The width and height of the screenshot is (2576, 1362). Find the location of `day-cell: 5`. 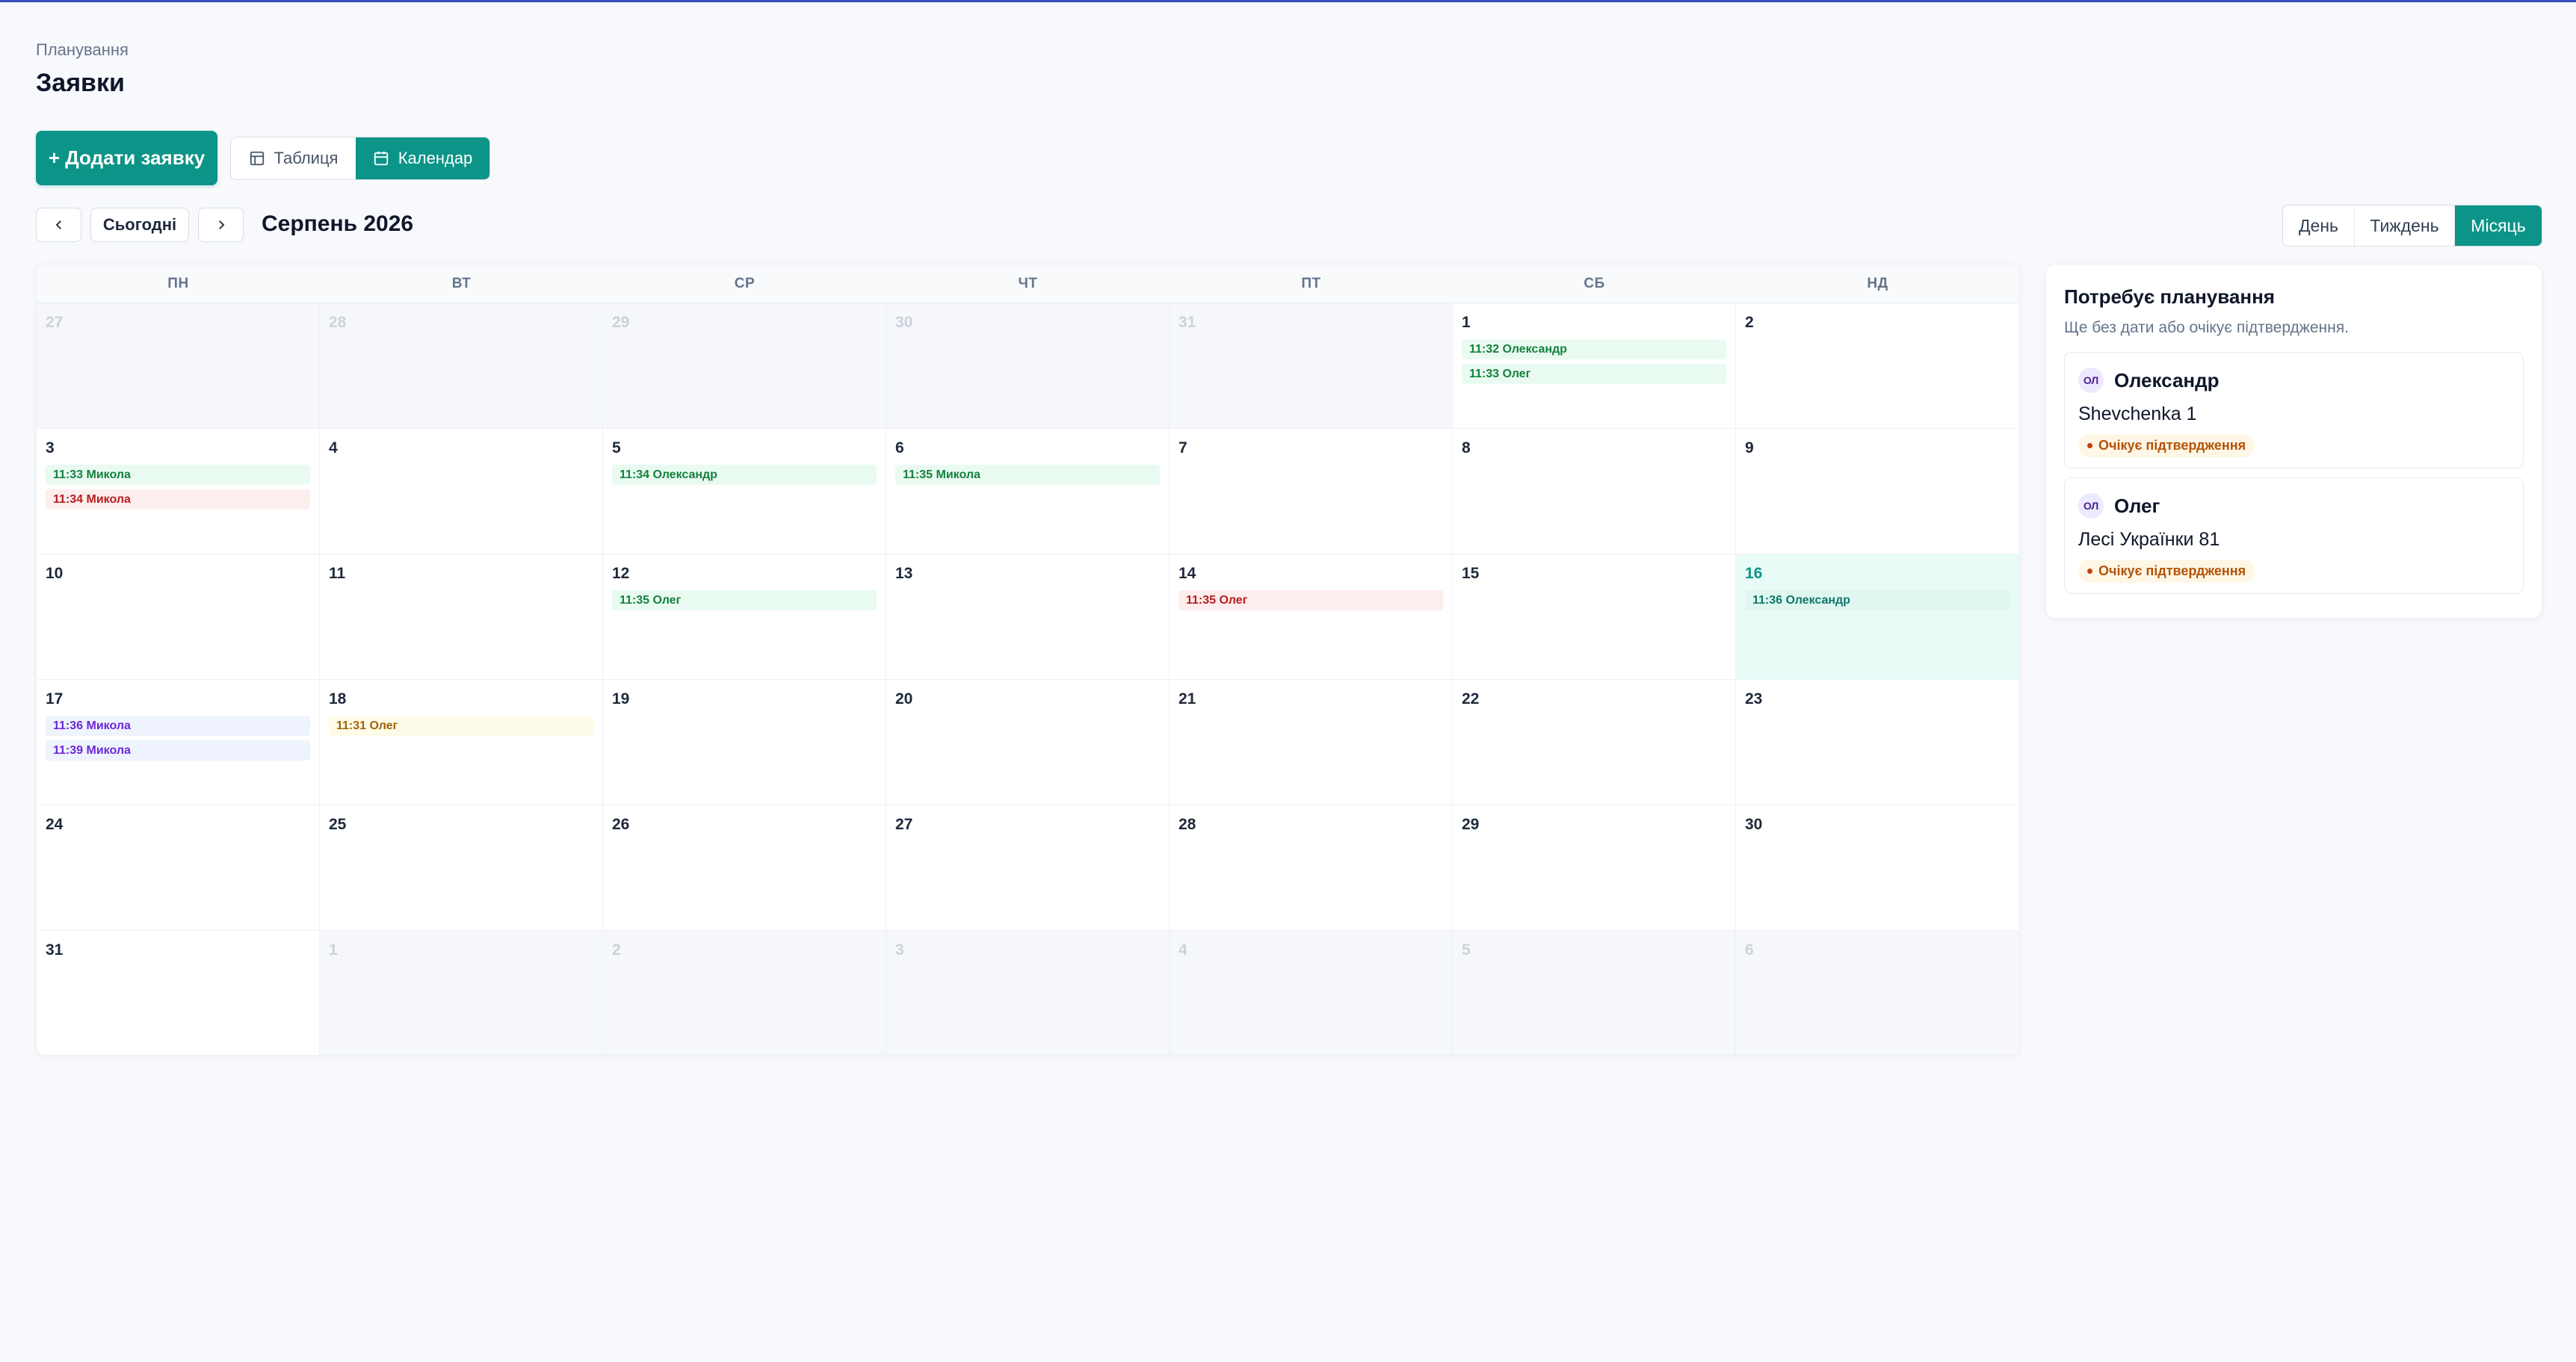

day-cell: 5 is located at coordinates (1594, 993).